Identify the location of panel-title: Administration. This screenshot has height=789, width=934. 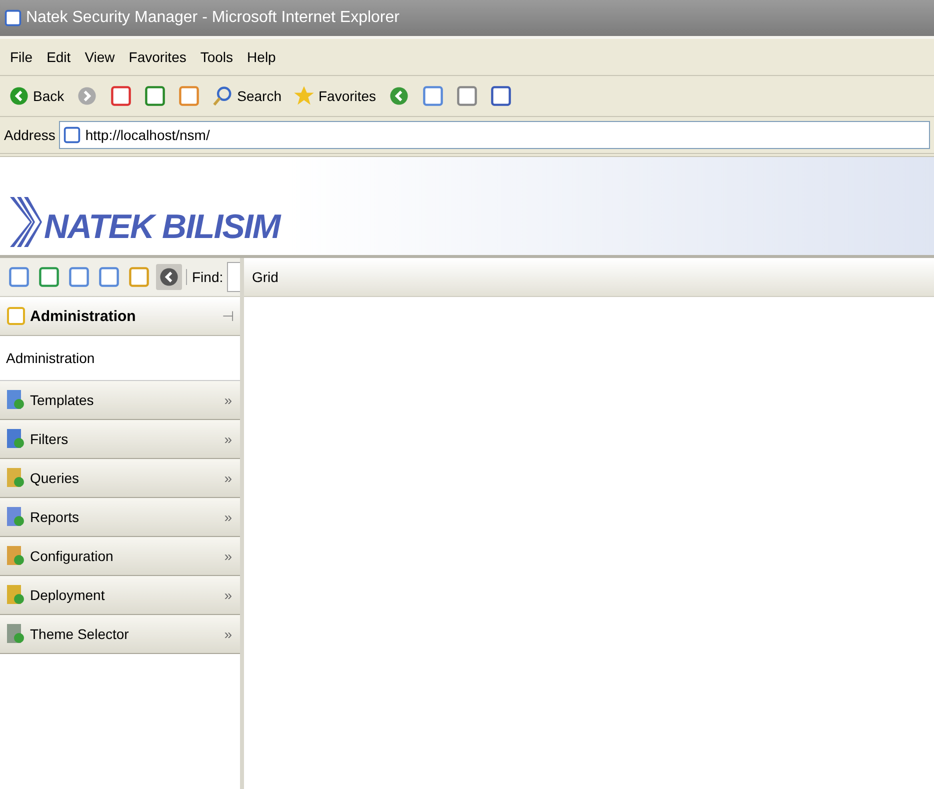
(83, 316).